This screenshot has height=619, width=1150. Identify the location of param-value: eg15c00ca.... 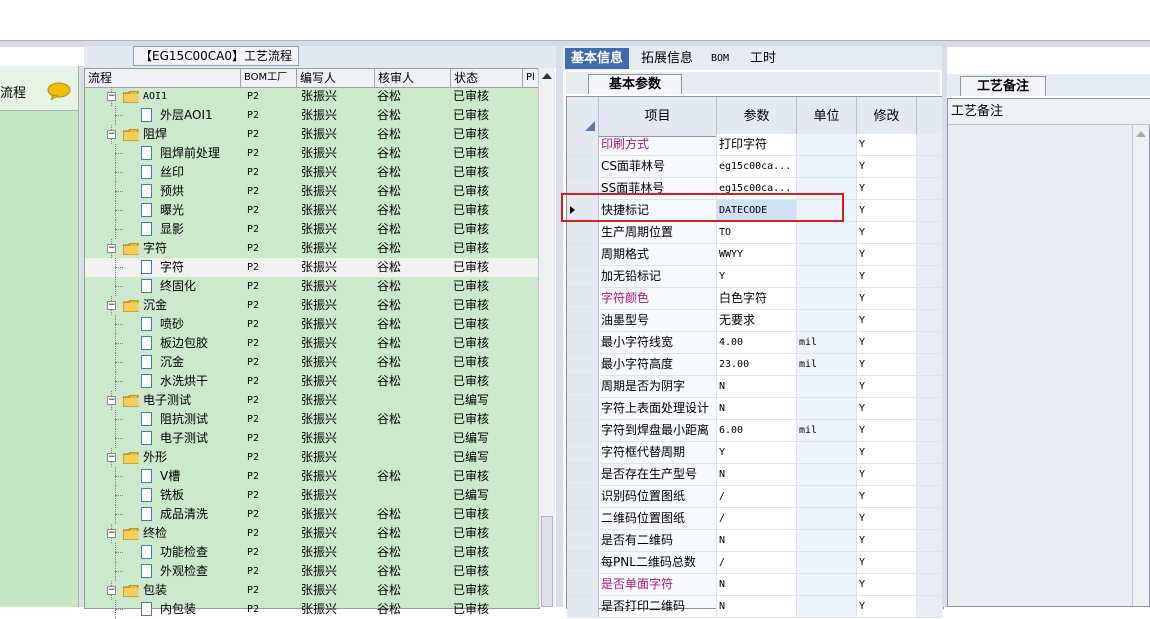
(757, 166).